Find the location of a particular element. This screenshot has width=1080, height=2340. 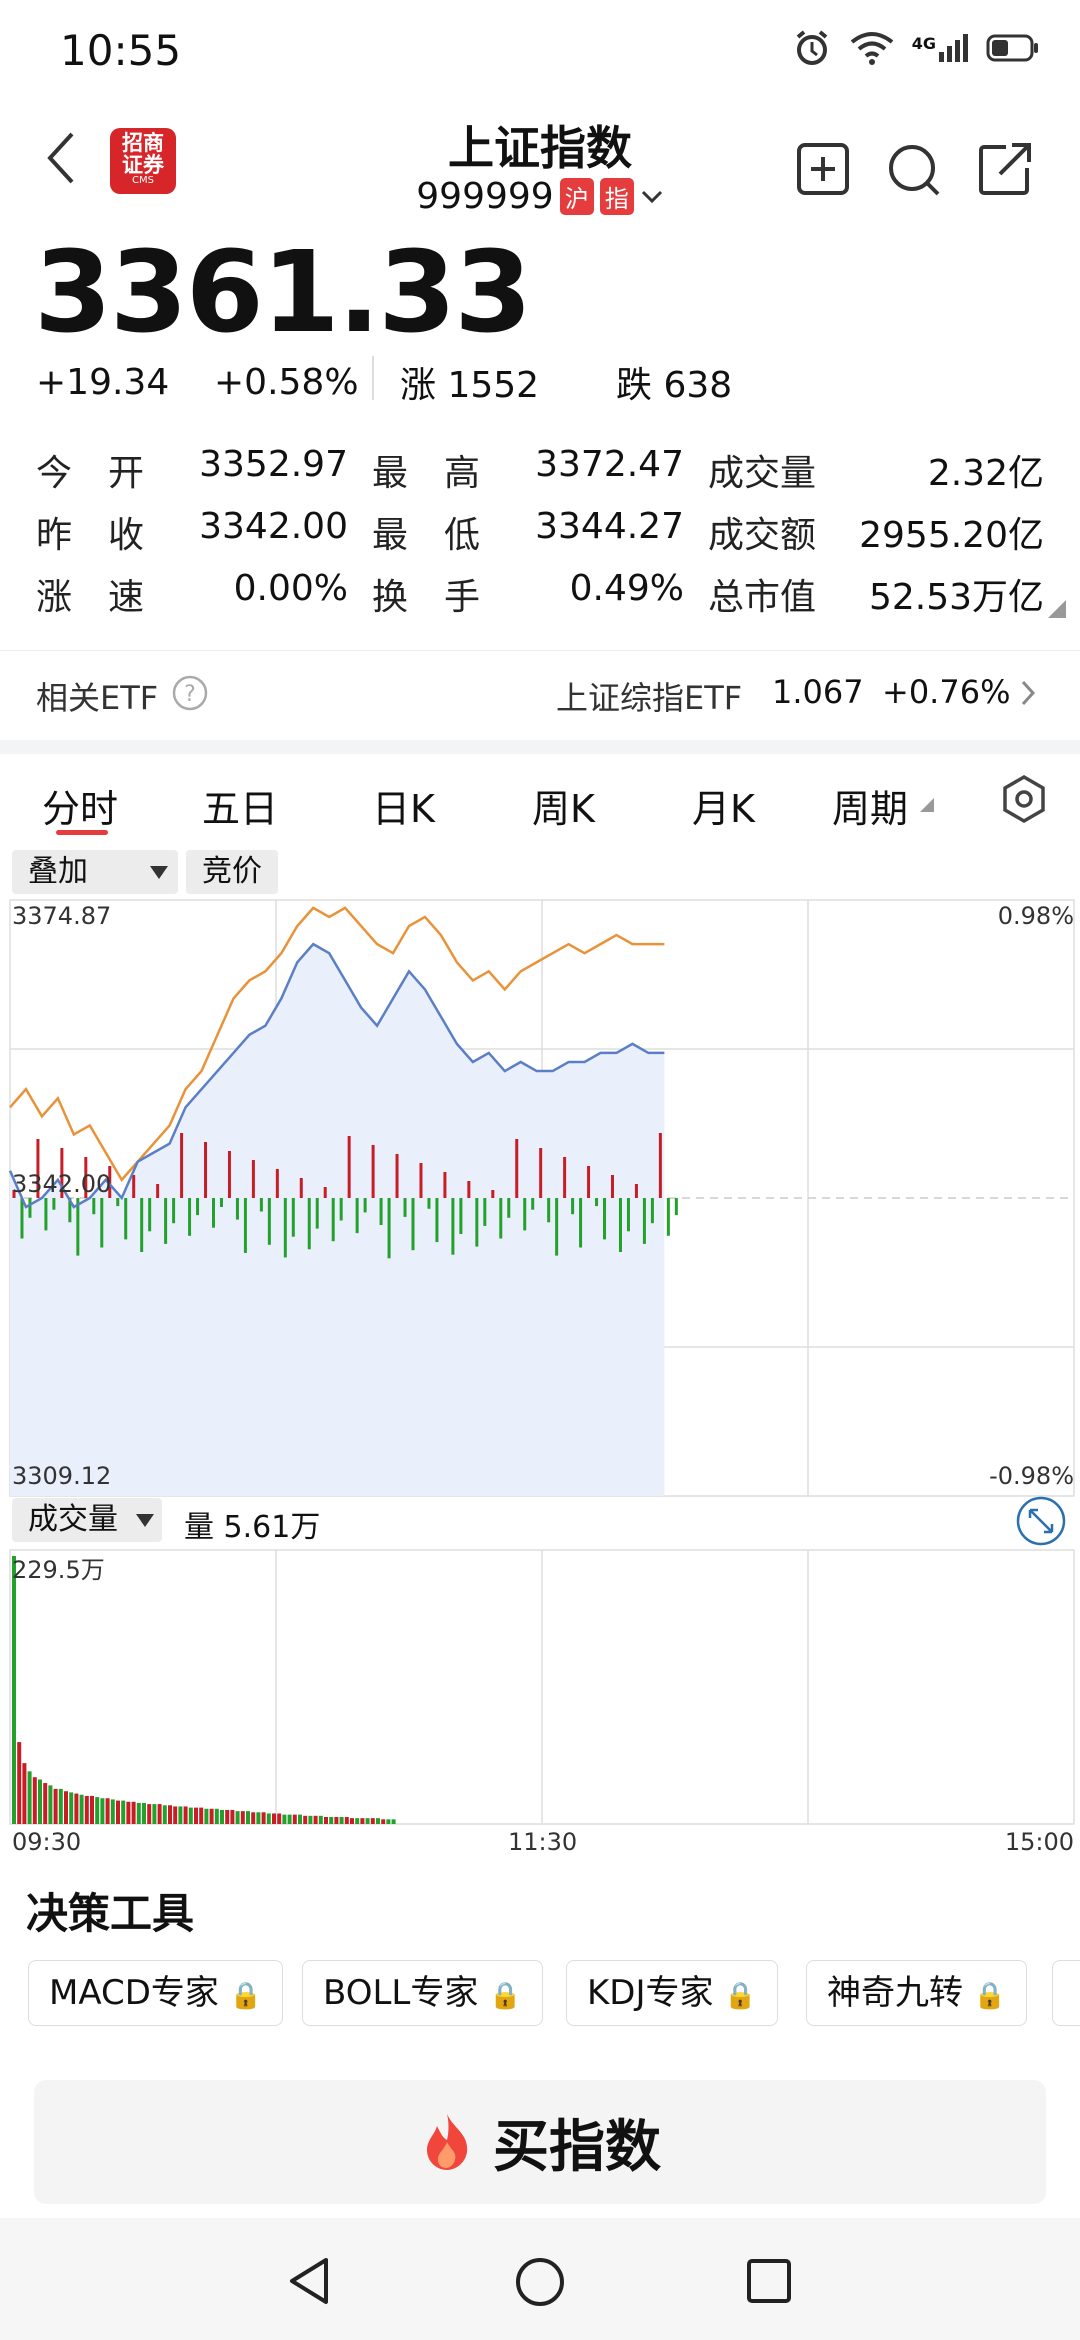

tab-weekly-k: 周K is located at coordinates (563, 805).